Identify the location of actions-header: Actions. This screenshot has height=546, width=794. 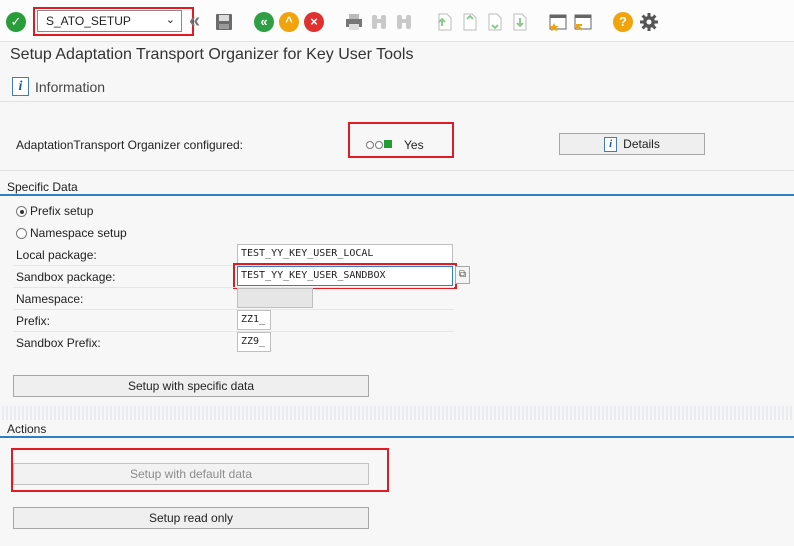
(27, 429).